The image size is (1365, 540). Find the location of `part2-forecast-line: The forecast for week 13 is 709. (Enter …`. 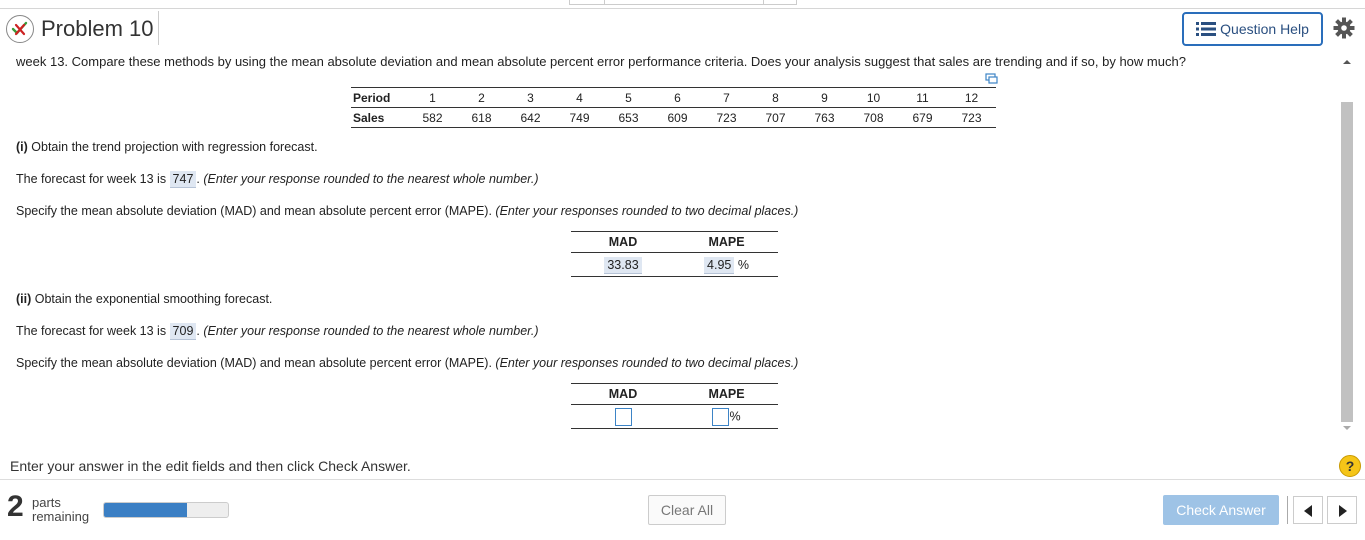

part2-forecast-line: The forecast for week 13 is 709. (Enter … is located at coordinates (277, 331).